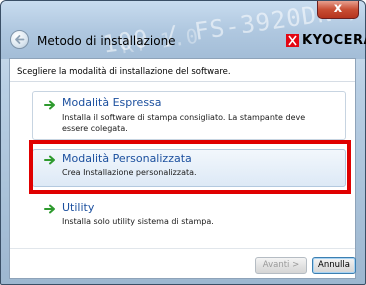  What do you see at coordinates (292, 40) in the screenshot?
I see `kyocera-logo-icon` at bounding box center [292, 40].